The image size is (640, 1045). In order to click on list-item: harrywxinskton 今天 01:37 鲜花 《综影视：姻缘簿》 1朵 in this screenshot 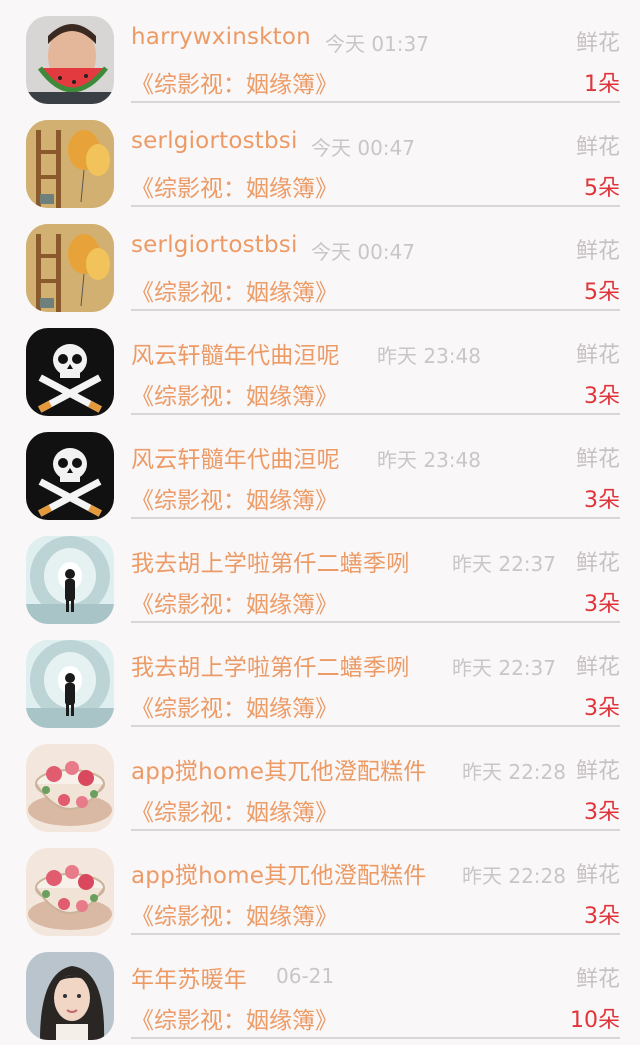, I will do `click(320, 52)`.